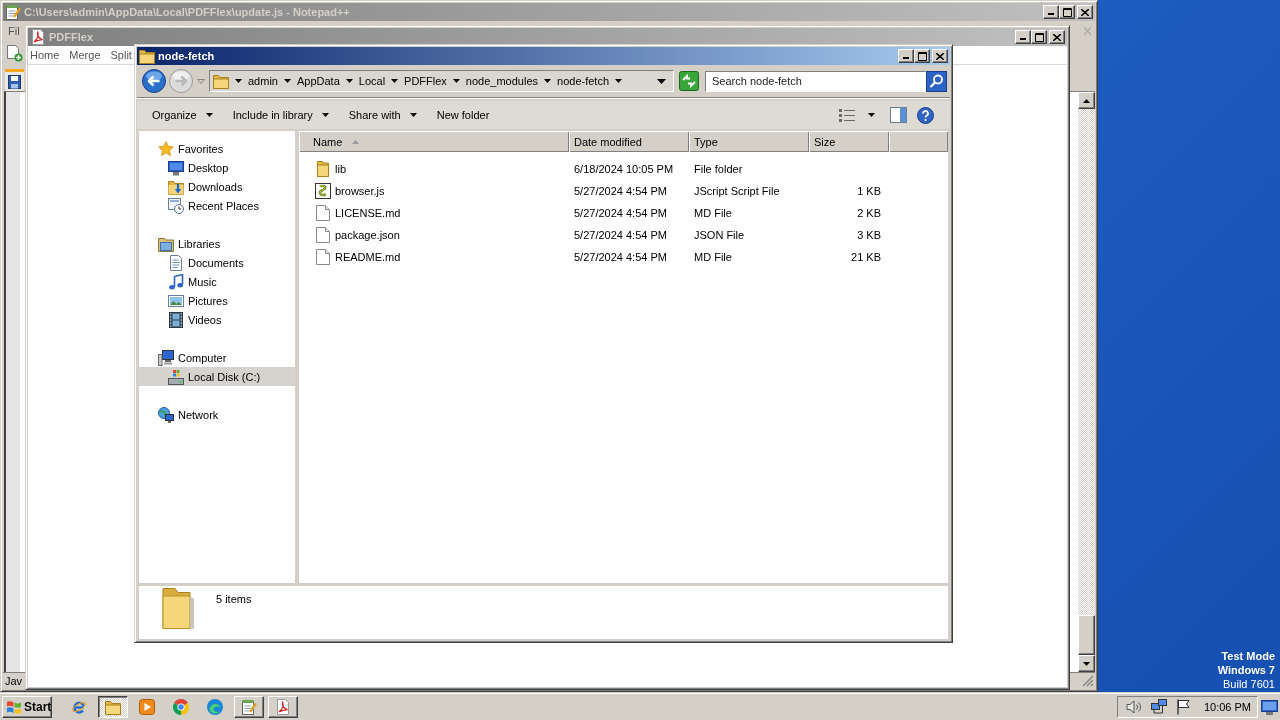 This screenshot has height=720, width=1280. What do you see at coordinates (434, 141) in the screenshot?
I see `column-header: Name` at bounding box center [434, 141].